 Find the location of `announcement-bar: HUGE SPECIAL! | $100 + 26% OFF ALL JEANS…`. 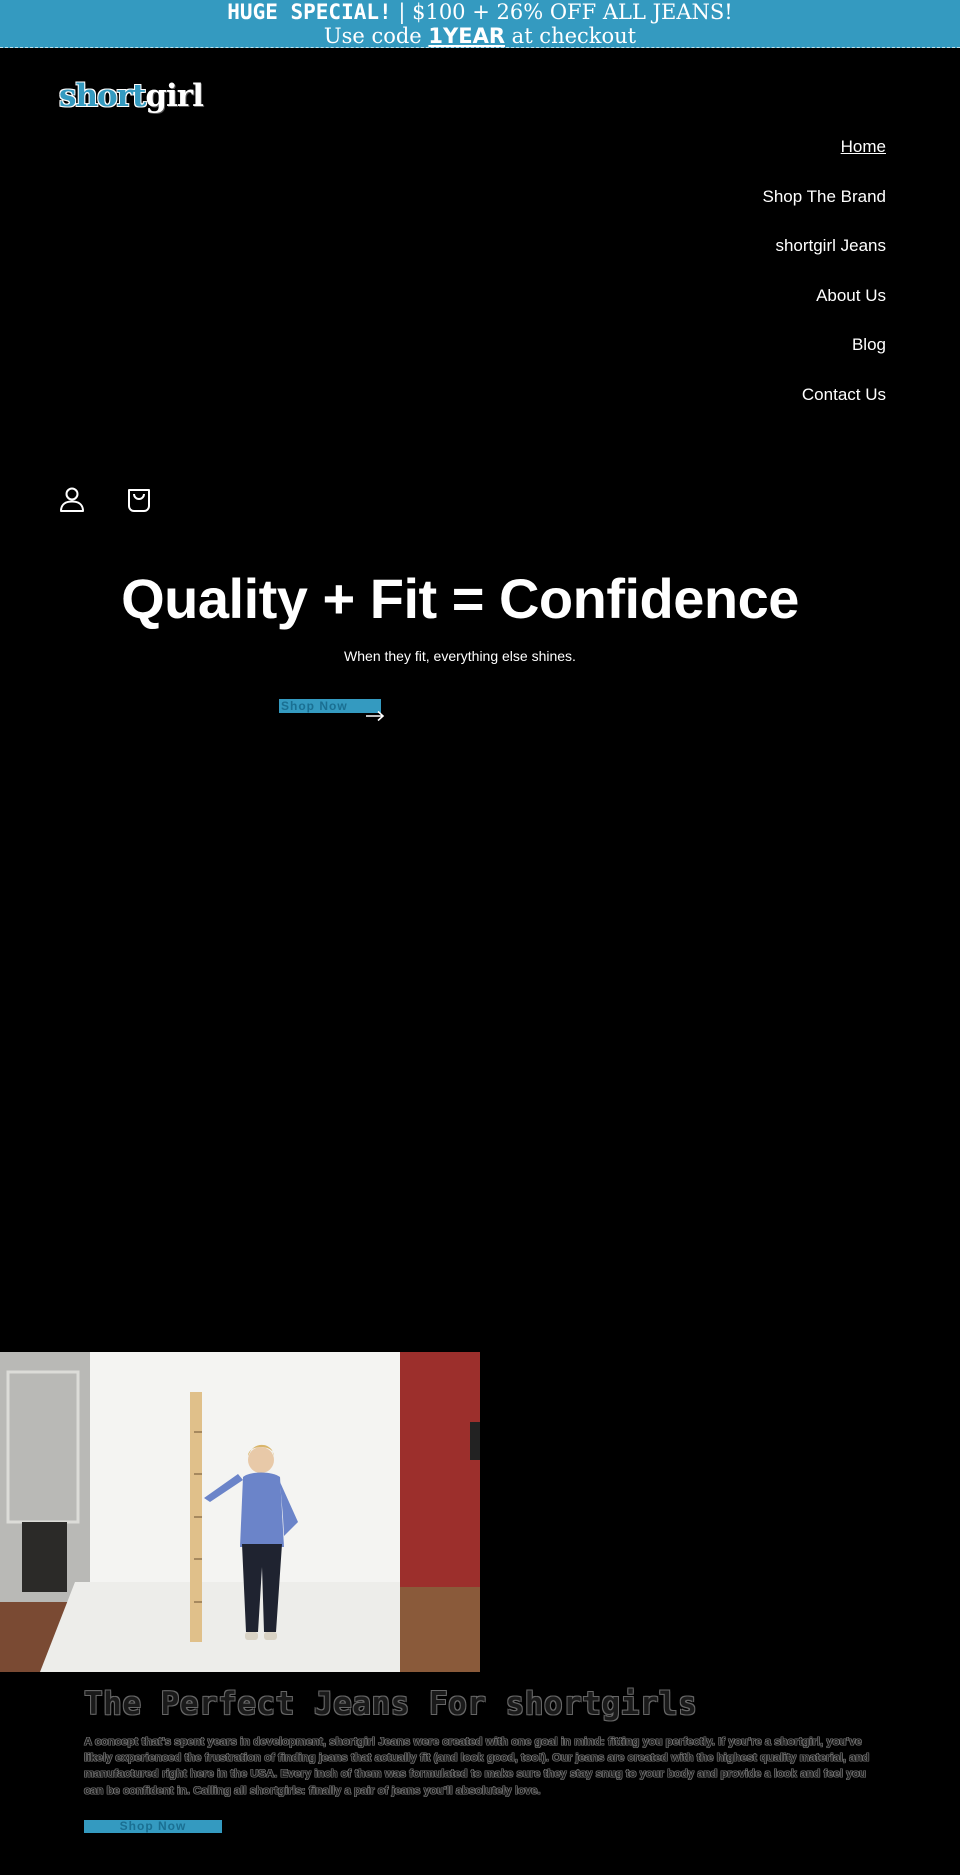

announcement-bar: HUGE SPECIAL! | $100 + 26% OFF ALL JEANS… is located at coordinates (480, 24).